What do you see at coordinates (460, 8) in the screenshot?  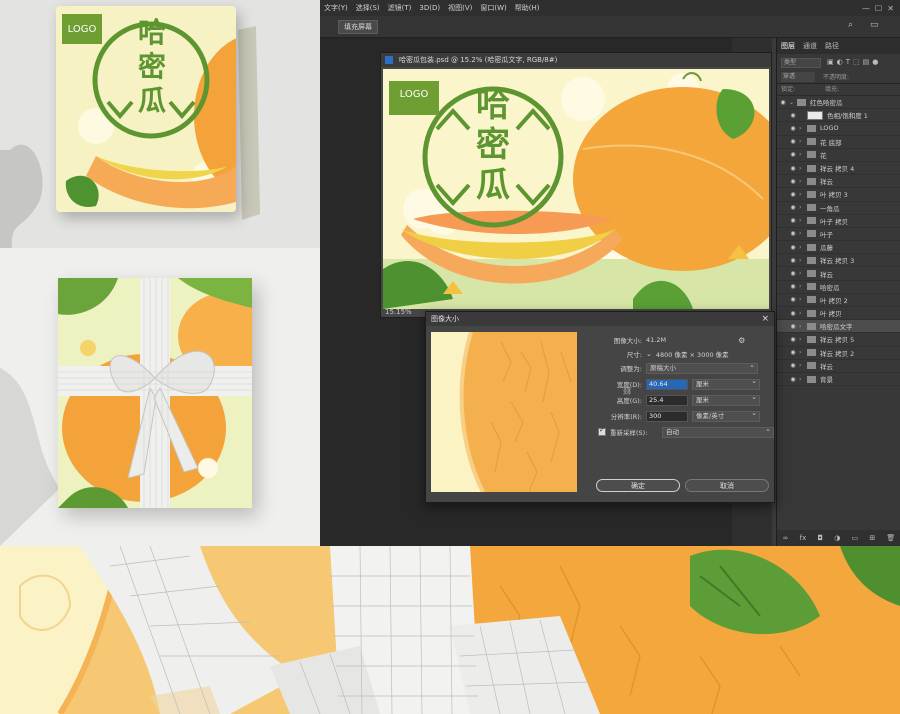 I see `menu-item-view: 视图(V)` at bounding box center [460, 8].